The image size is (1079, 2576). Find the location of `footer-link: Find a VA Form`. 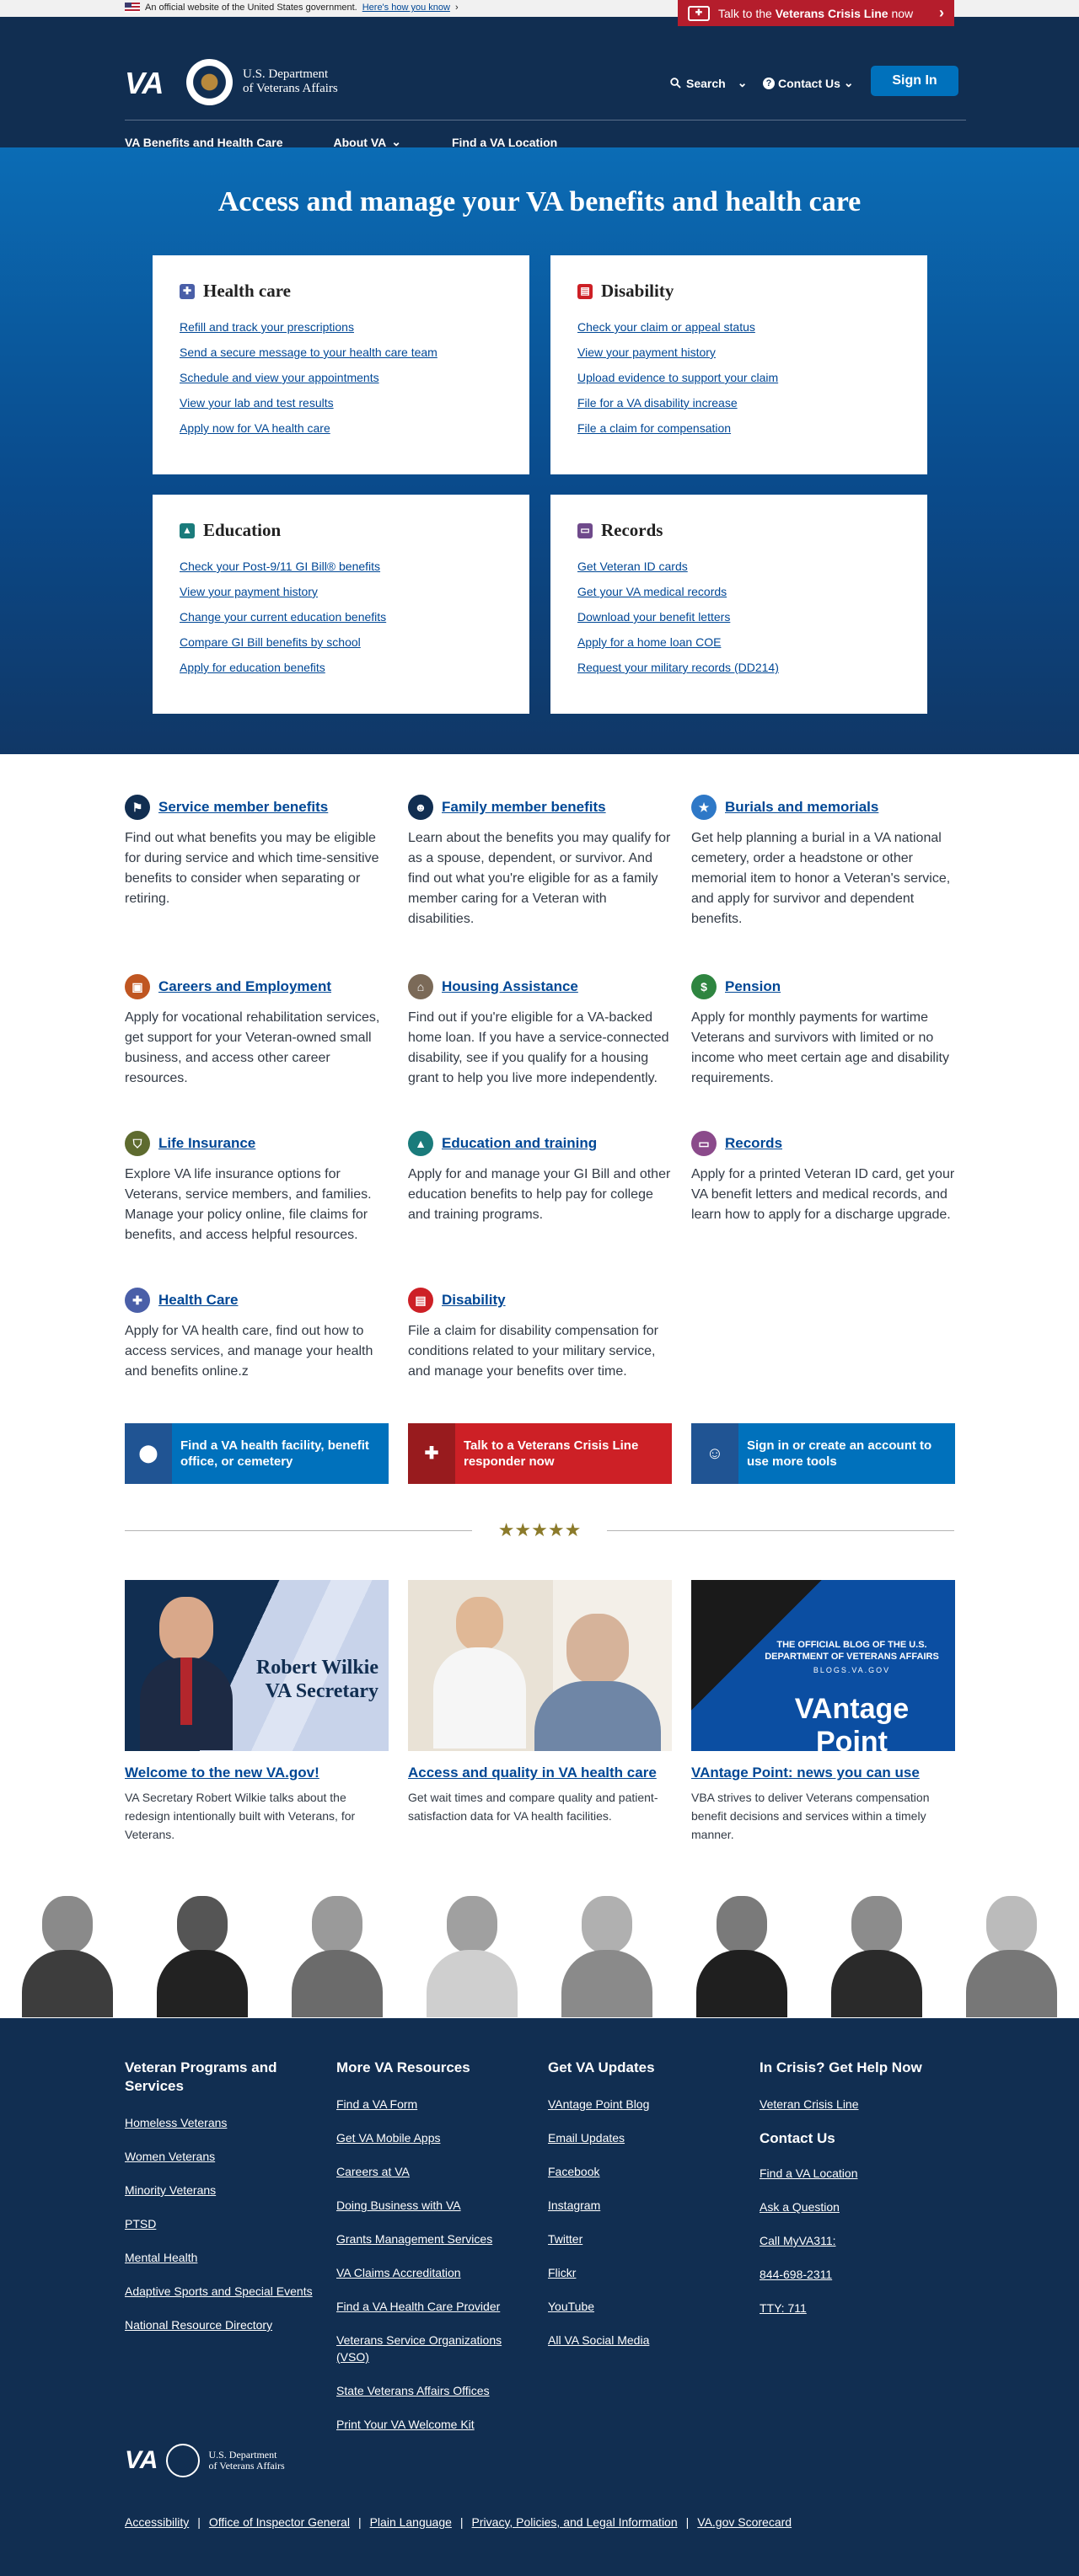

footer-link: Find a VA Form is located at coordinates (433, 2104).